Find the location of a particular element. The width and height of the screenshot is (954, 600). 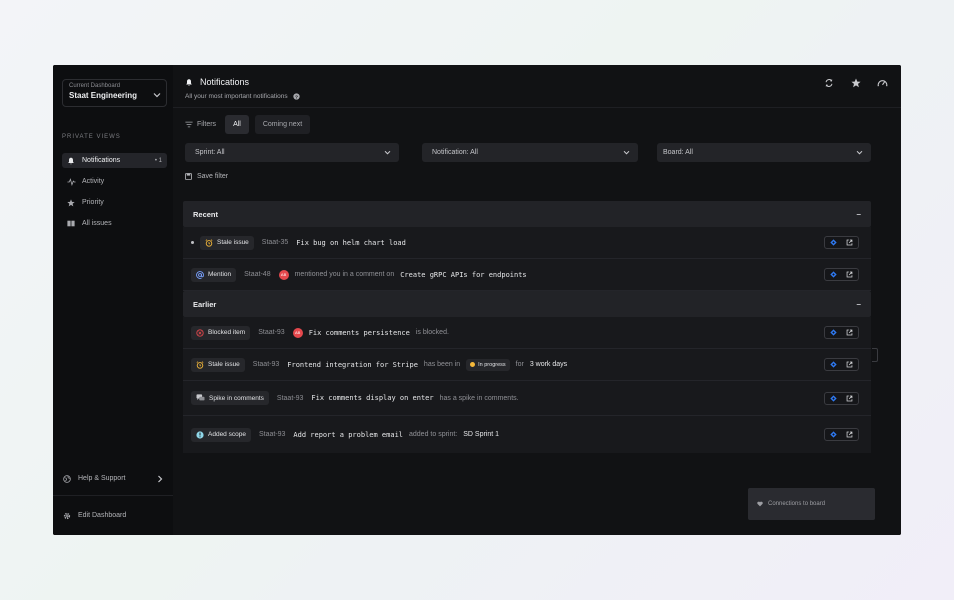

help-support-label: Help & Support is located at coordinates (102, 478).